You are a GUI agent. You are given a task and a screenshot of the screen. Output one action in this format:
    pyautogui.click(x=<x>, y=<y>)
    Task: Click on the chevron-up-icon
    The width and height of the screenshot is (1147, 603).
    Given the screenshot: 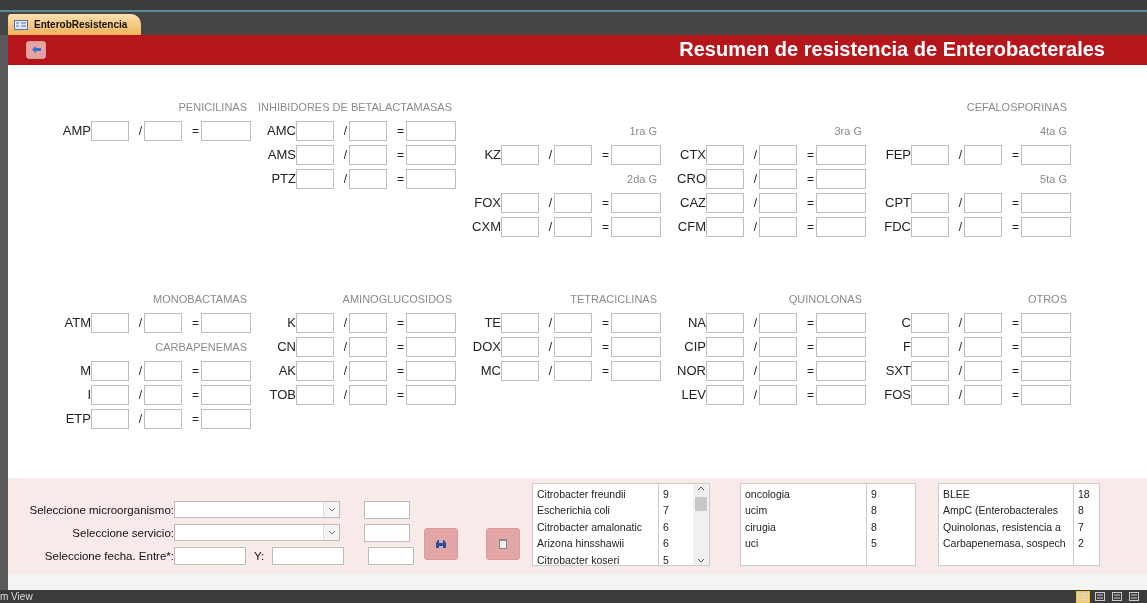 What is the action you would take?
    pyautogui.click(x=701, y=488)
    